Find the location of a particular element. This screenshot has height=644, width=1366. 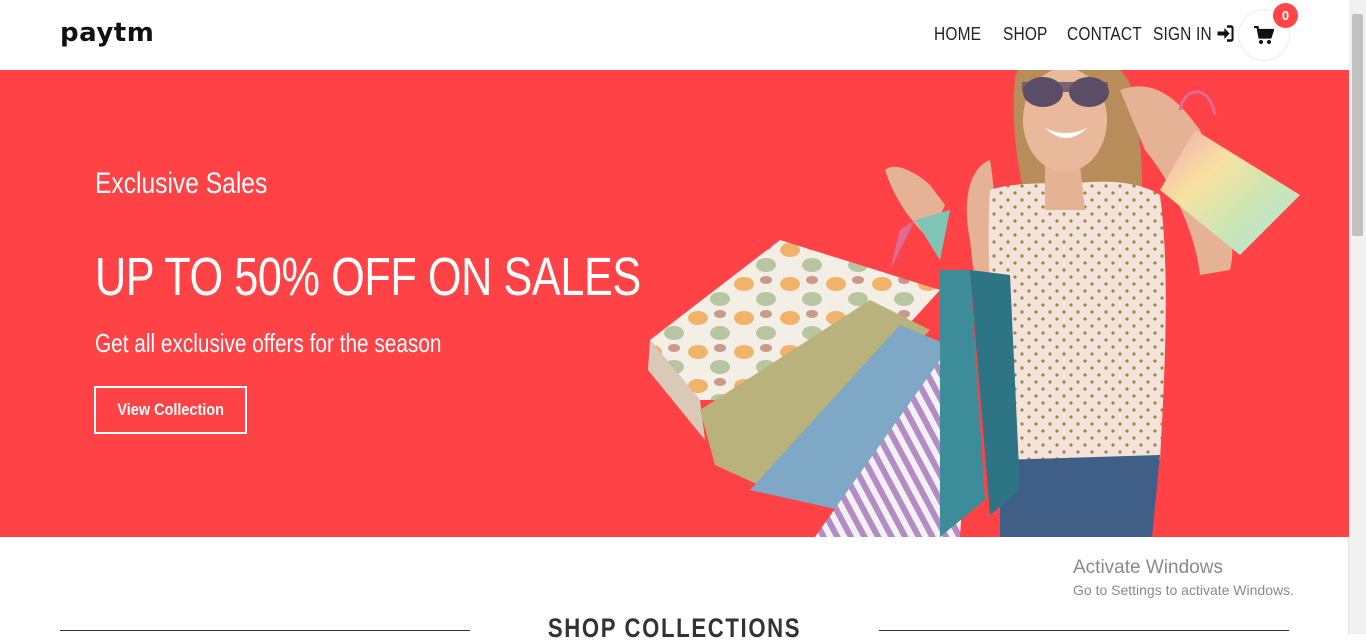

main-nav: HOME SHOP CONTACT SIGN IN is located at coordinates (674, 37).